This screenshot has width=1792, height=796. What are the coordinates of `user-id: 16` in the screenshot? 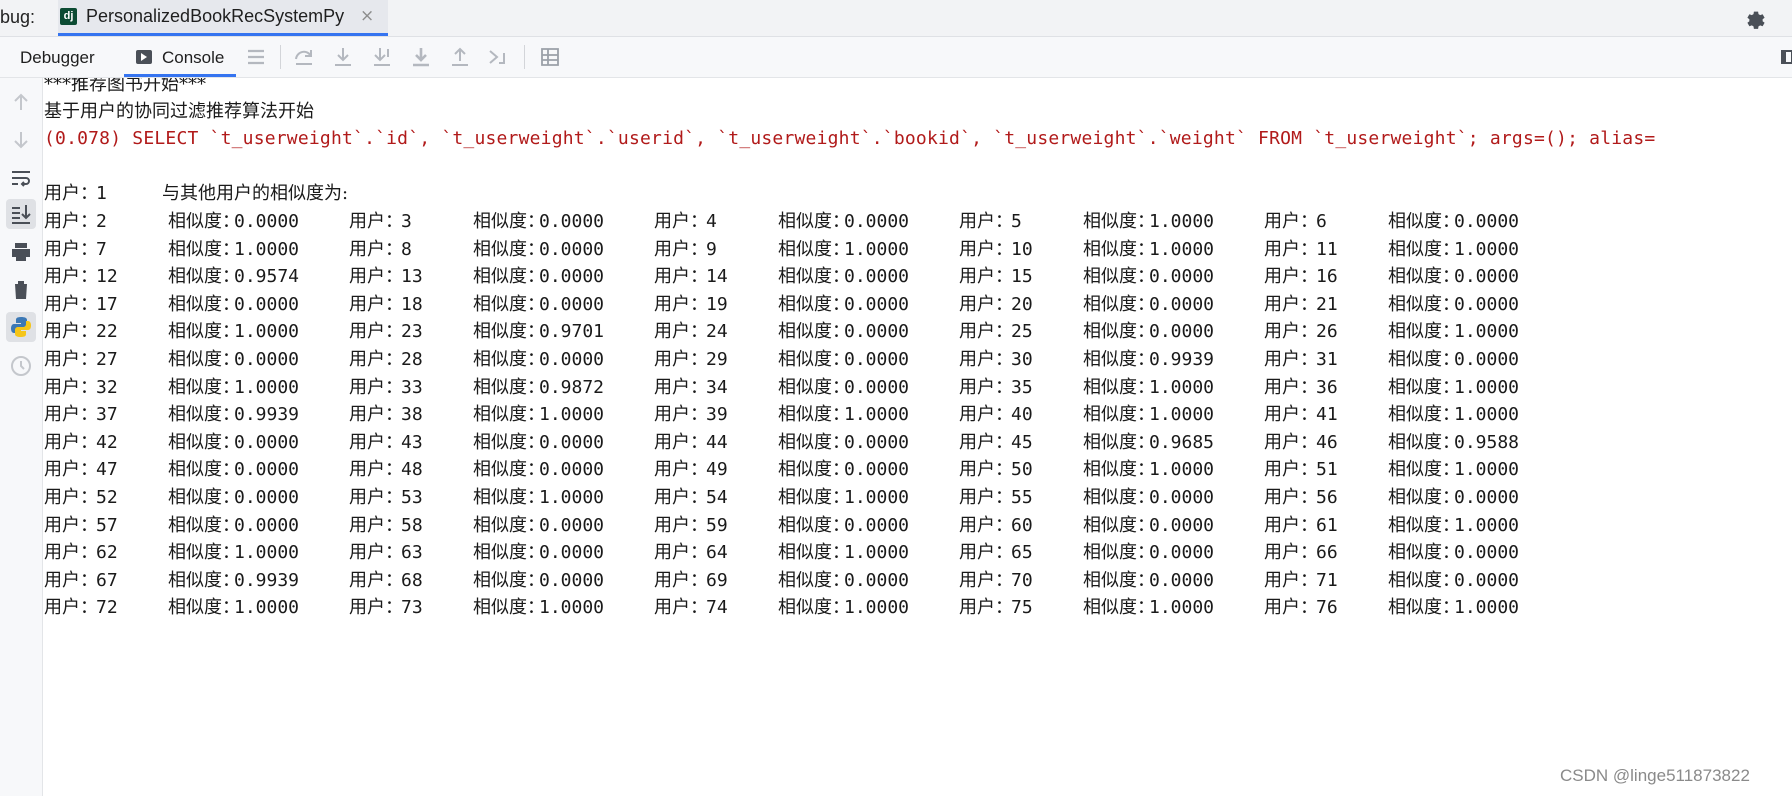 It's located at (1327, 277).